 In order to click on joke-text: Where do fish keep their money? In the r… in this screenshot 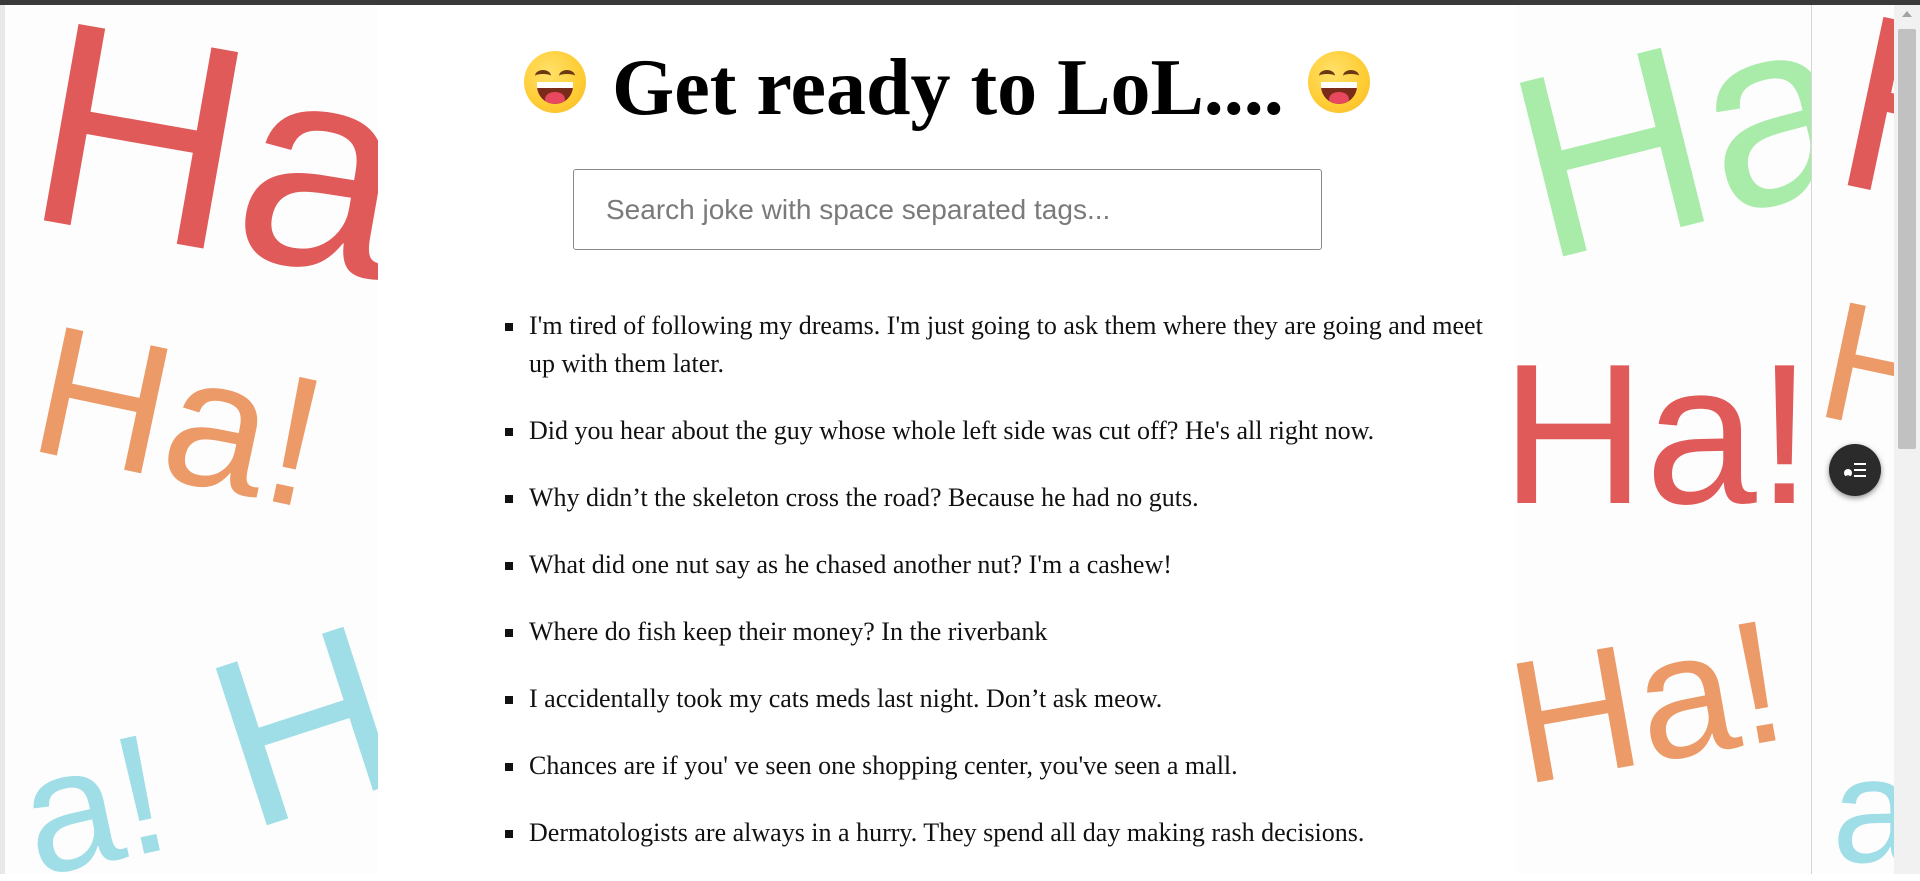, I will do `click(788, 631)`.